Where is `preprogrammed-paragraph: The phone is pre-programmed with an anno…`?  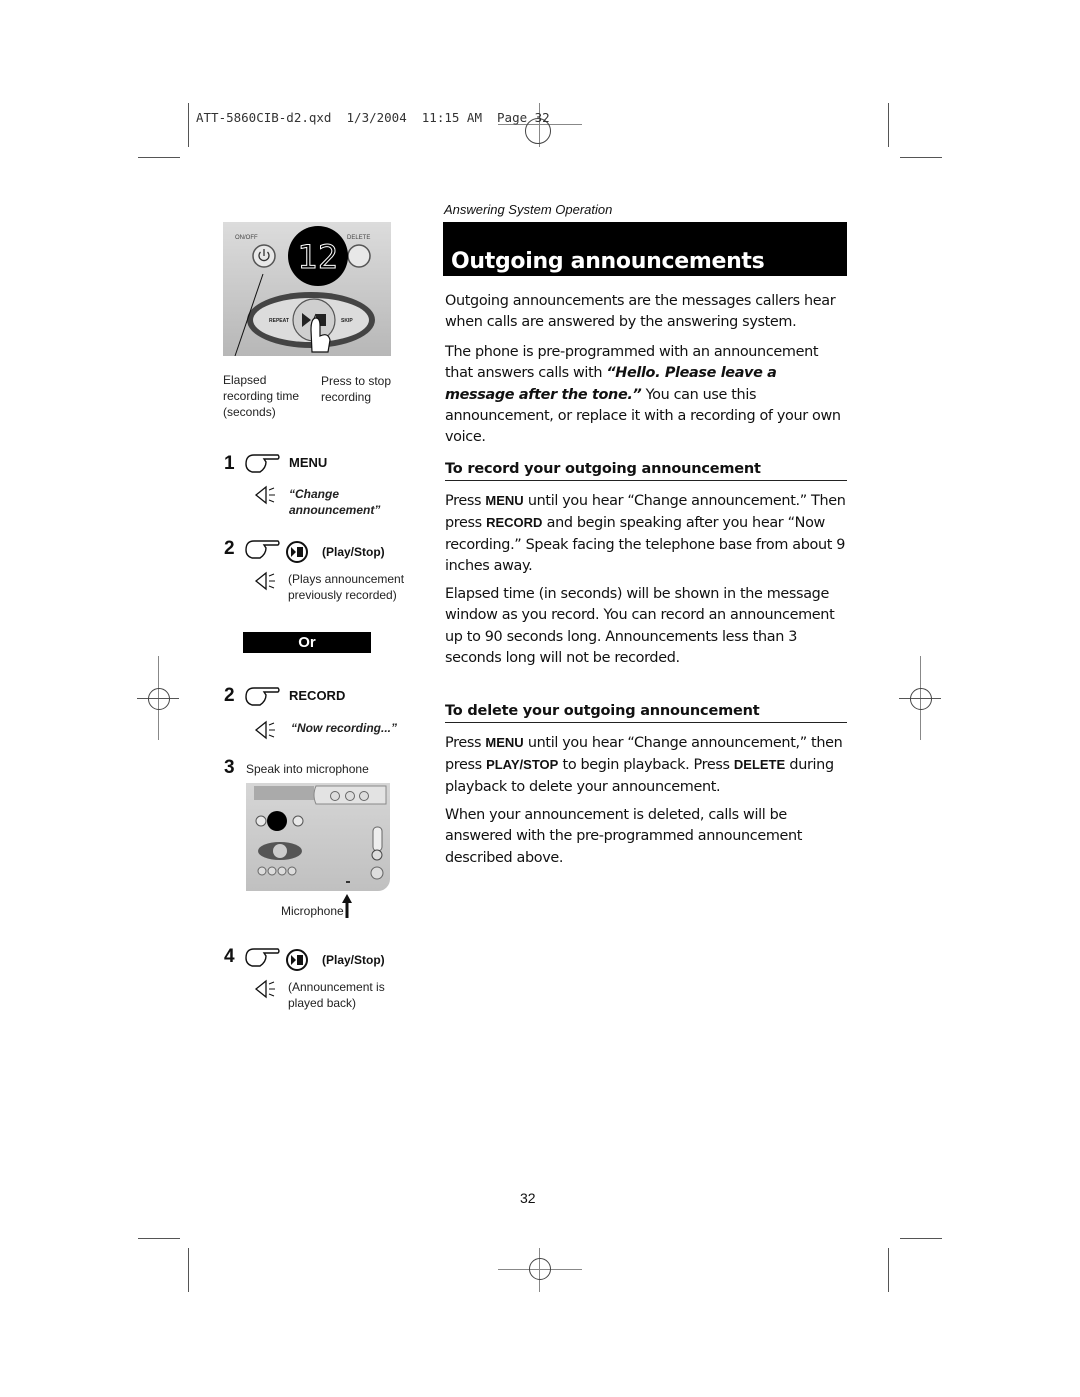
preprogrammed-paragraph: The phone is pre-programmed with an anno… is located at coordinates (643, 395).